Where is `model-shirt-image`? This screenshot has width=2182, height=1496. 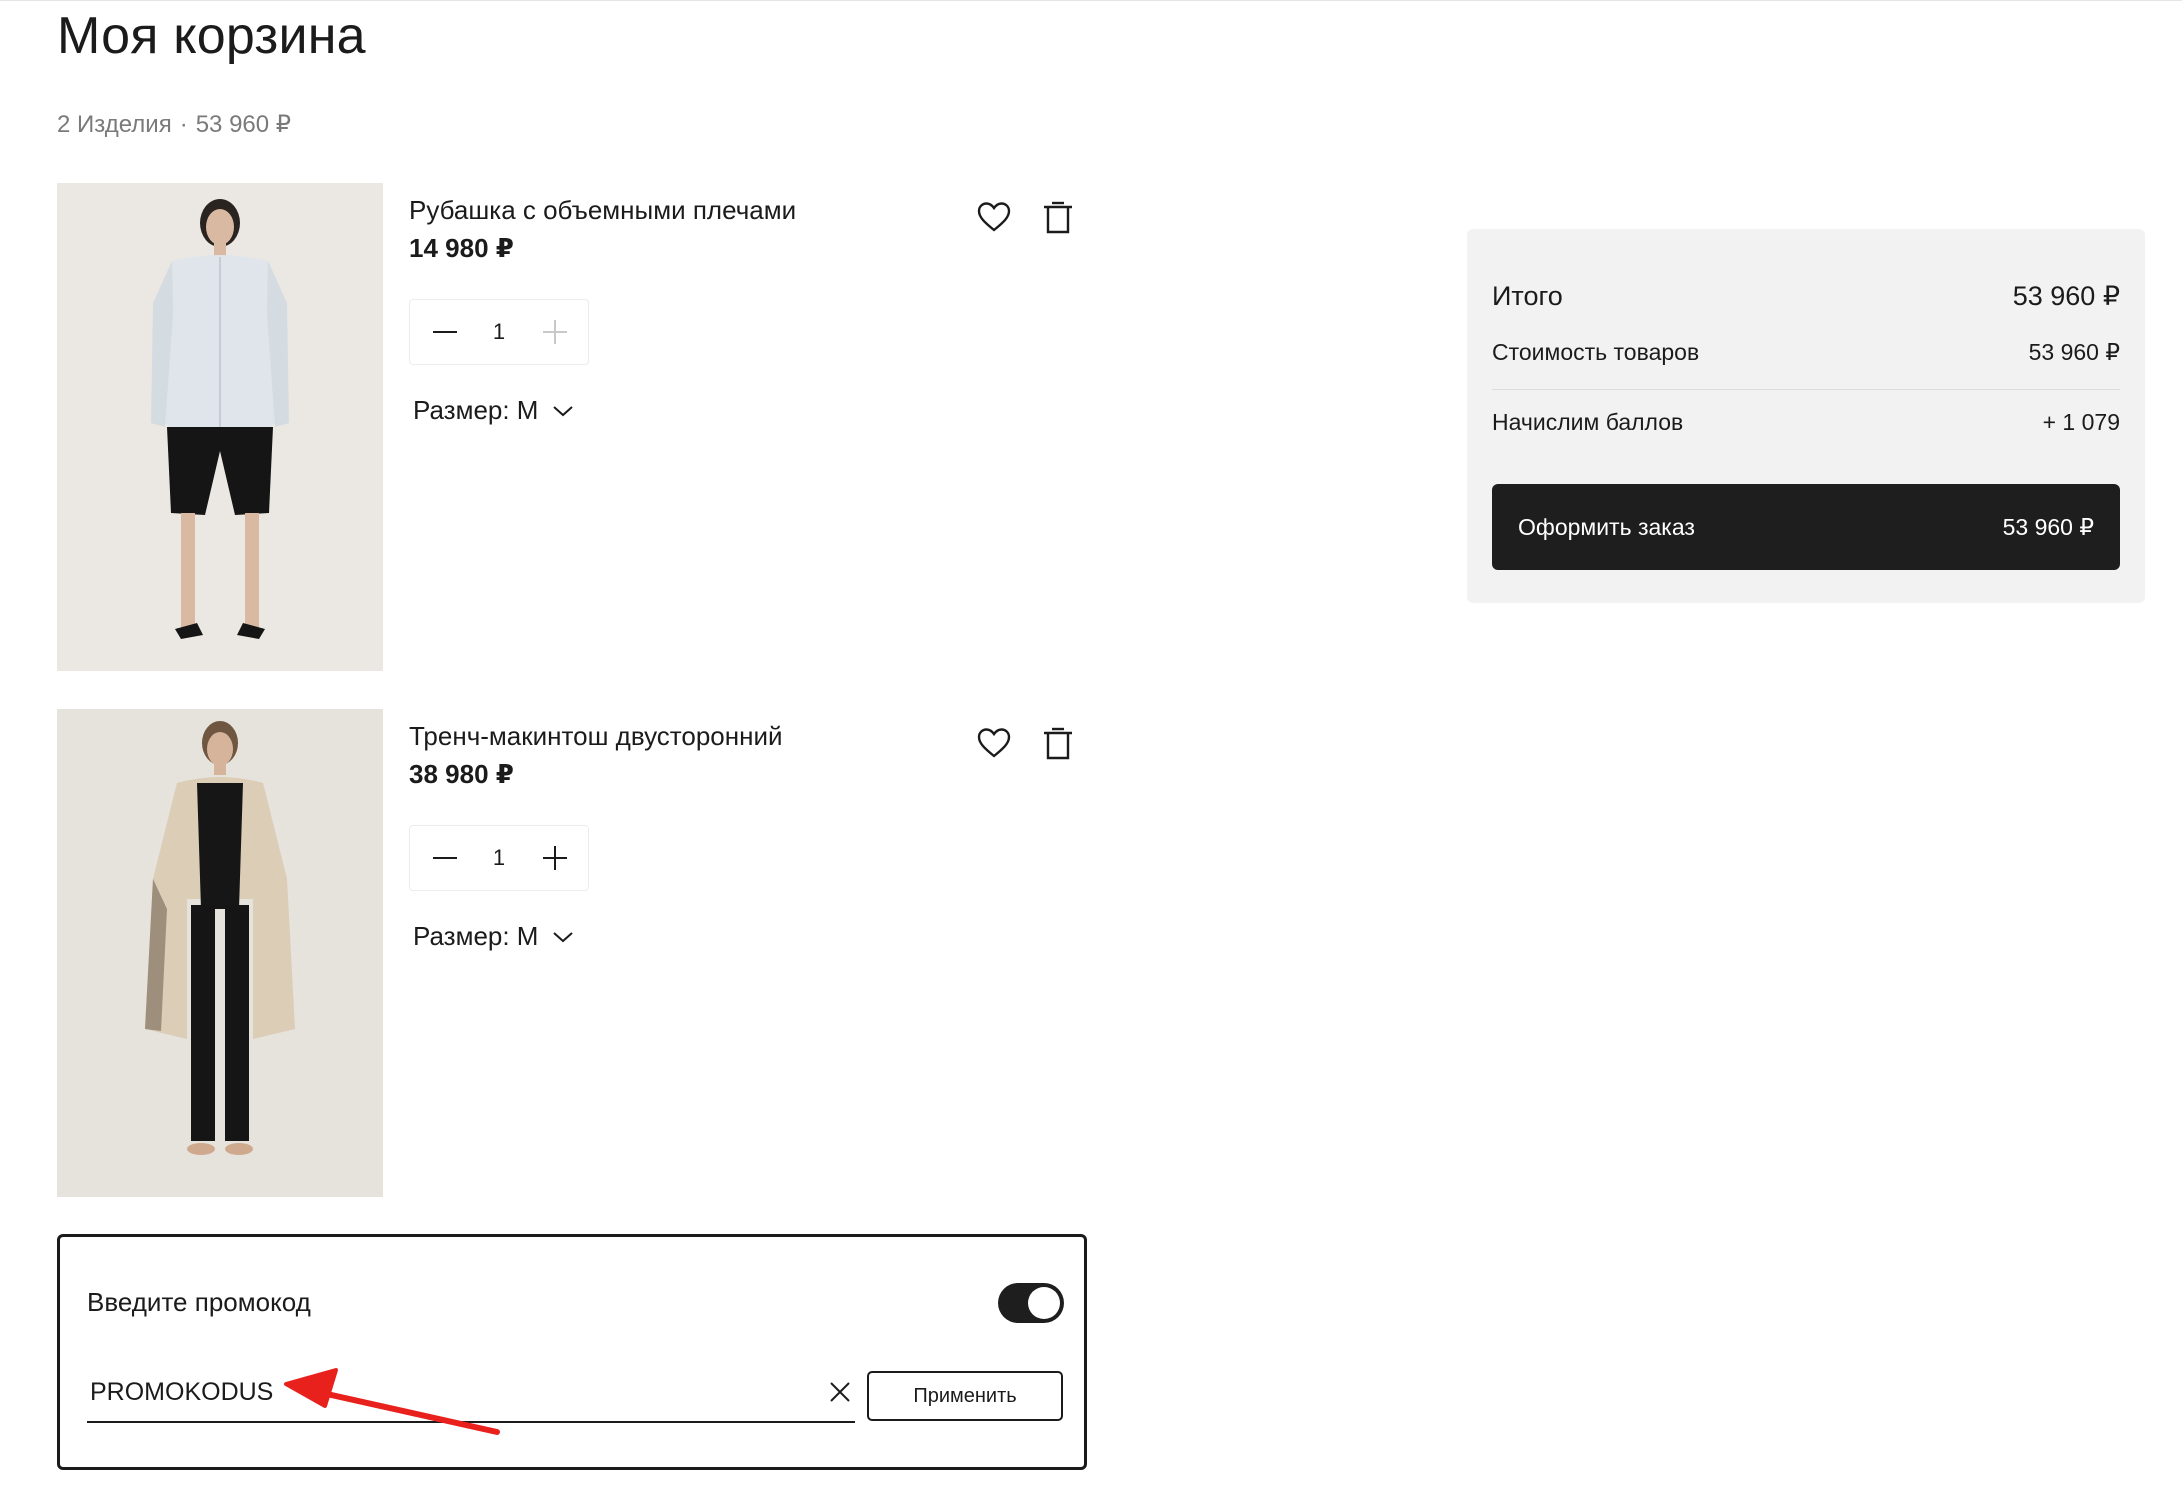
model-shirt-image is located at coordinates (220, 427).